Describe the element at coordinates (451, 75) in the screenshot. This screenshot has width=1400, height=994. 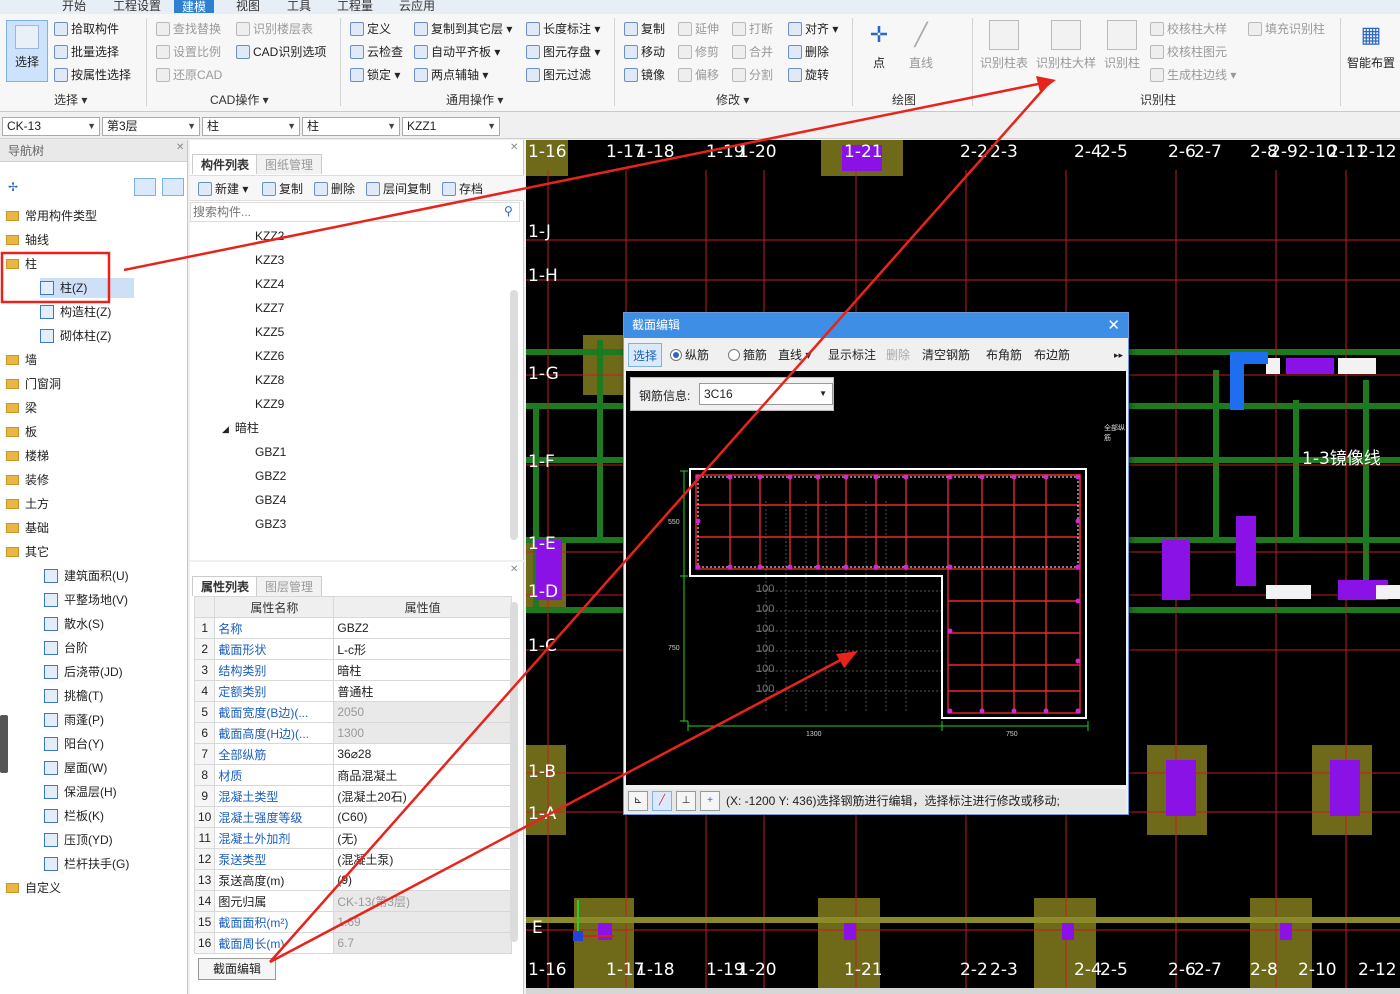
I see `two-point-axis-button: 两点辅轴 ▾` at that location.